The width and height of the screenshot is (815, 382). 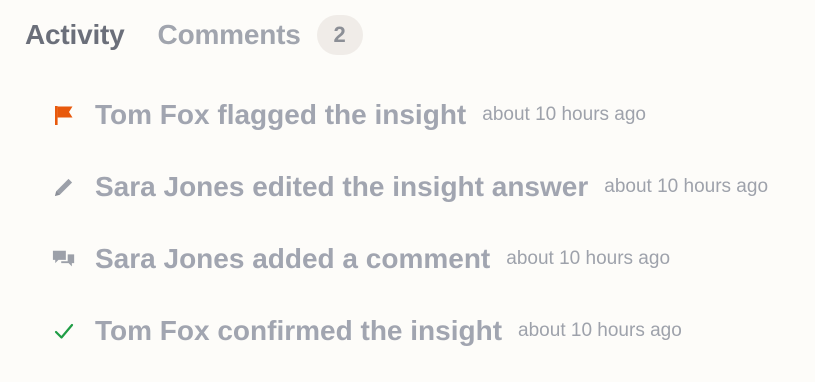 What do you see at coordinates (64, 259) in the screenshot?
I see `comments-icon` at bounding box center [64, 259].